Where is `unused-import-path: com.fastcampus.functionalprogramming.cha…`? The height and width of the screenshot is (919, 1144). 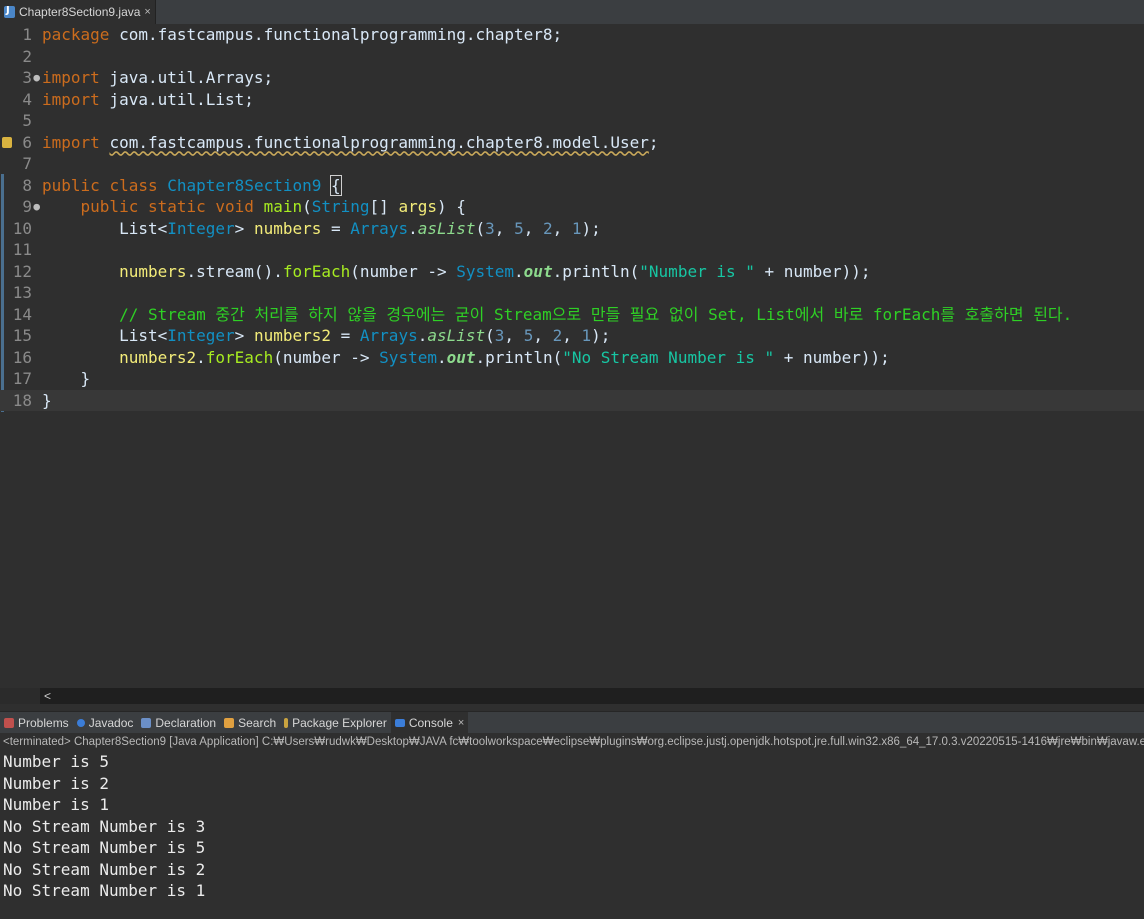 unused-import-path: com.fastcampus.functionalprogramming.cha… is located at coordinates (379, 142).